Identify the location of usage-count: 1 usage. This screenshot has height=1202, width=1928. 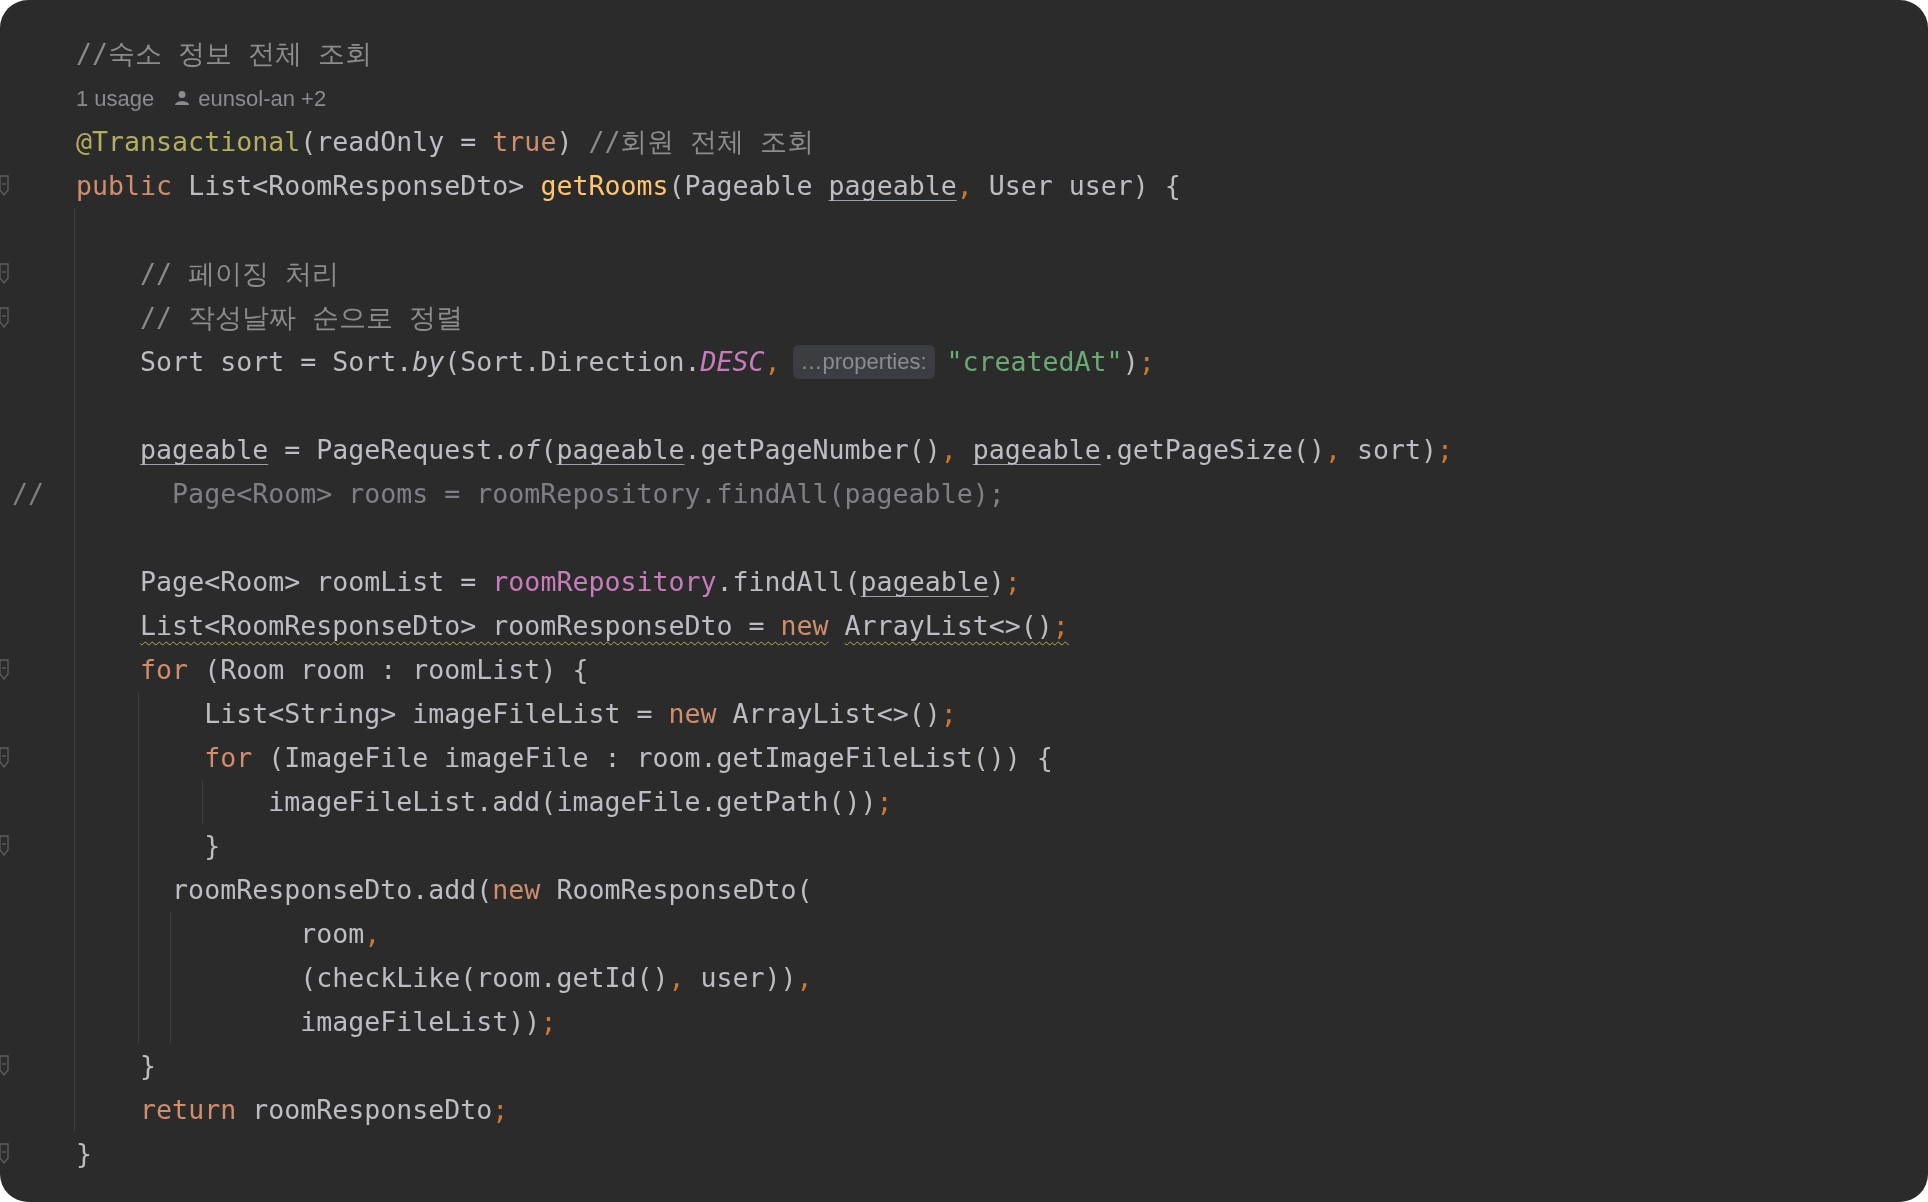
(115, 98).